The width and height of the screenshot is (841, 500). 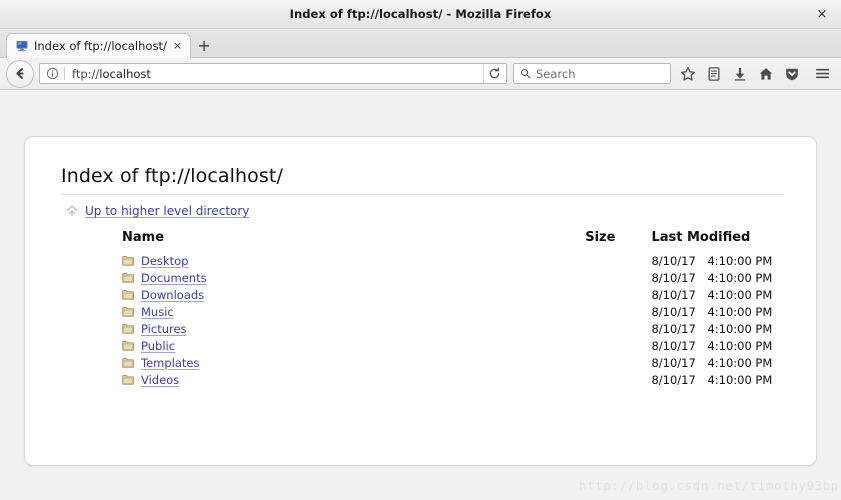 What do you see at coordinates (277, 294) in the screenshot?
I see `row-name-cell: Downloads` at bounding box center [277, 294].